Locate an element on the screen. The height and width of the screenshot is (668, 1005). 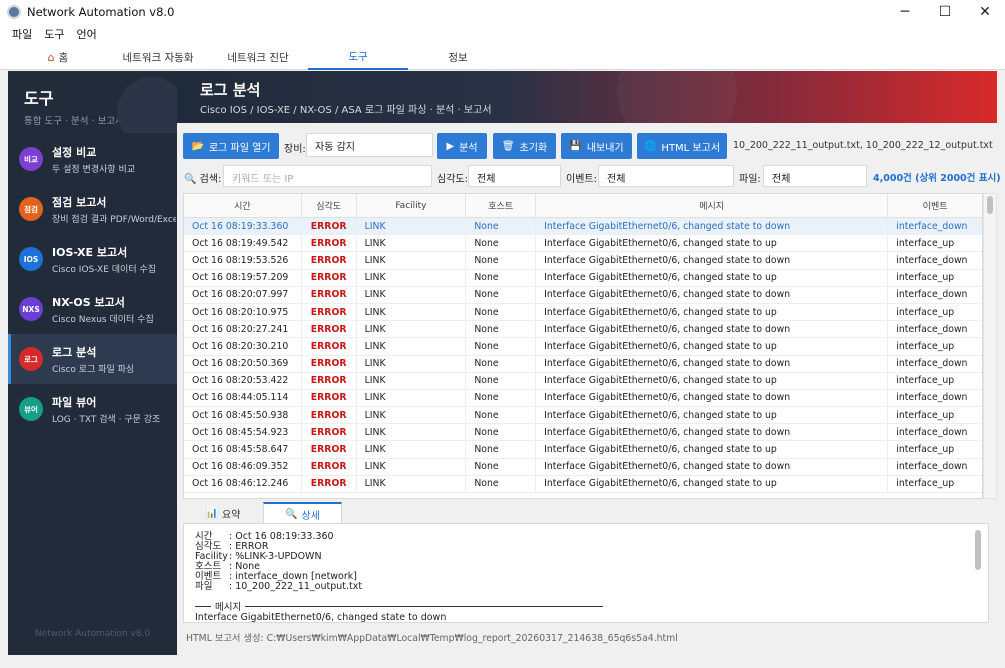
tab-info-label: 정보 is located at coordinates (458, 57).